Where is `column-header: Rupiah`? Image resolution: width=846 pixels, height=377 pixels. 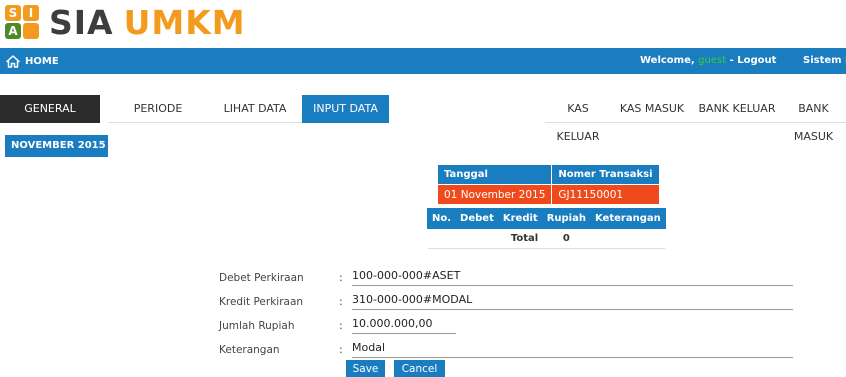 column-header: Rupiah is located at coordinates (566, 218).